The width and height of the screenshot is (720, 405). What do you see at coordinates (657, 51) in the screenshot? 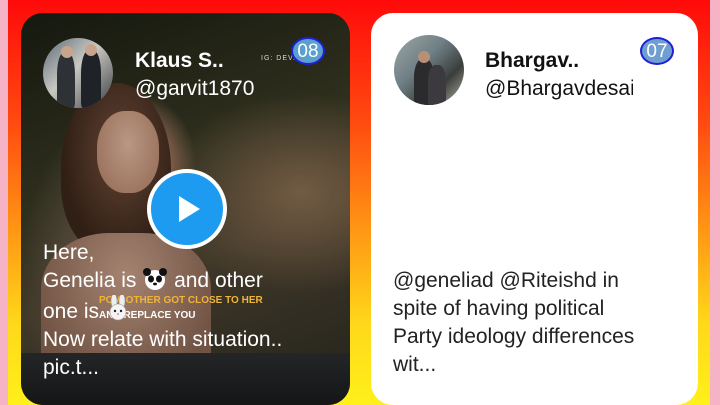
I see `rank-badge: 07` at bounding box center [657, 51].